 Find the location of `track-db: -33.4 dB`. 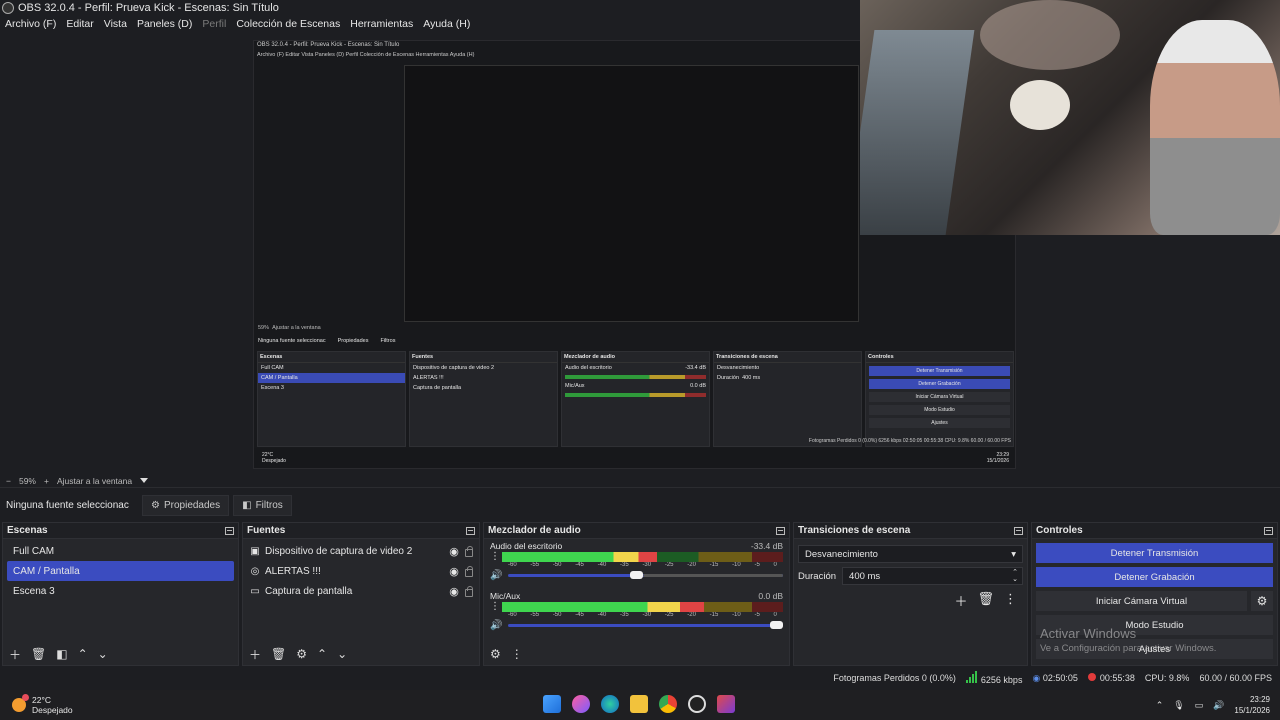

track-db: -33.4 dB is located at coordinates (766, 546).